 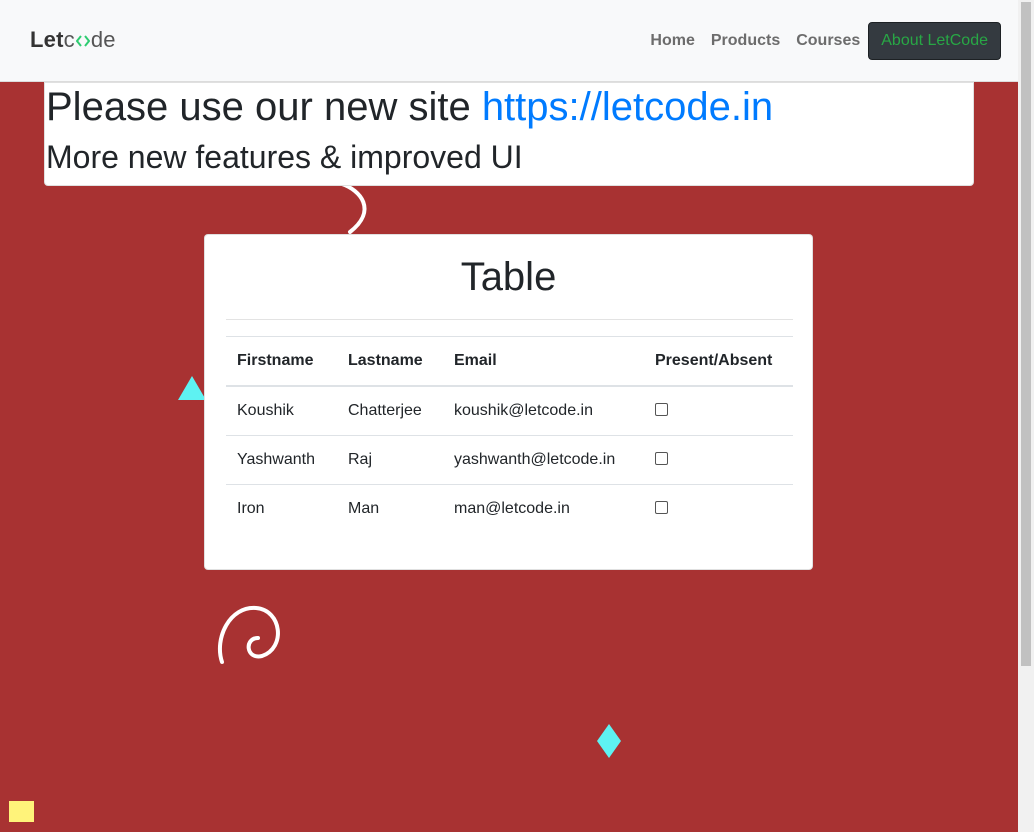 What do you see at coordinates (390, 410) in the screenshot?
I see `cell-lastname: Chatterjee` at bounding box center [390, 410].